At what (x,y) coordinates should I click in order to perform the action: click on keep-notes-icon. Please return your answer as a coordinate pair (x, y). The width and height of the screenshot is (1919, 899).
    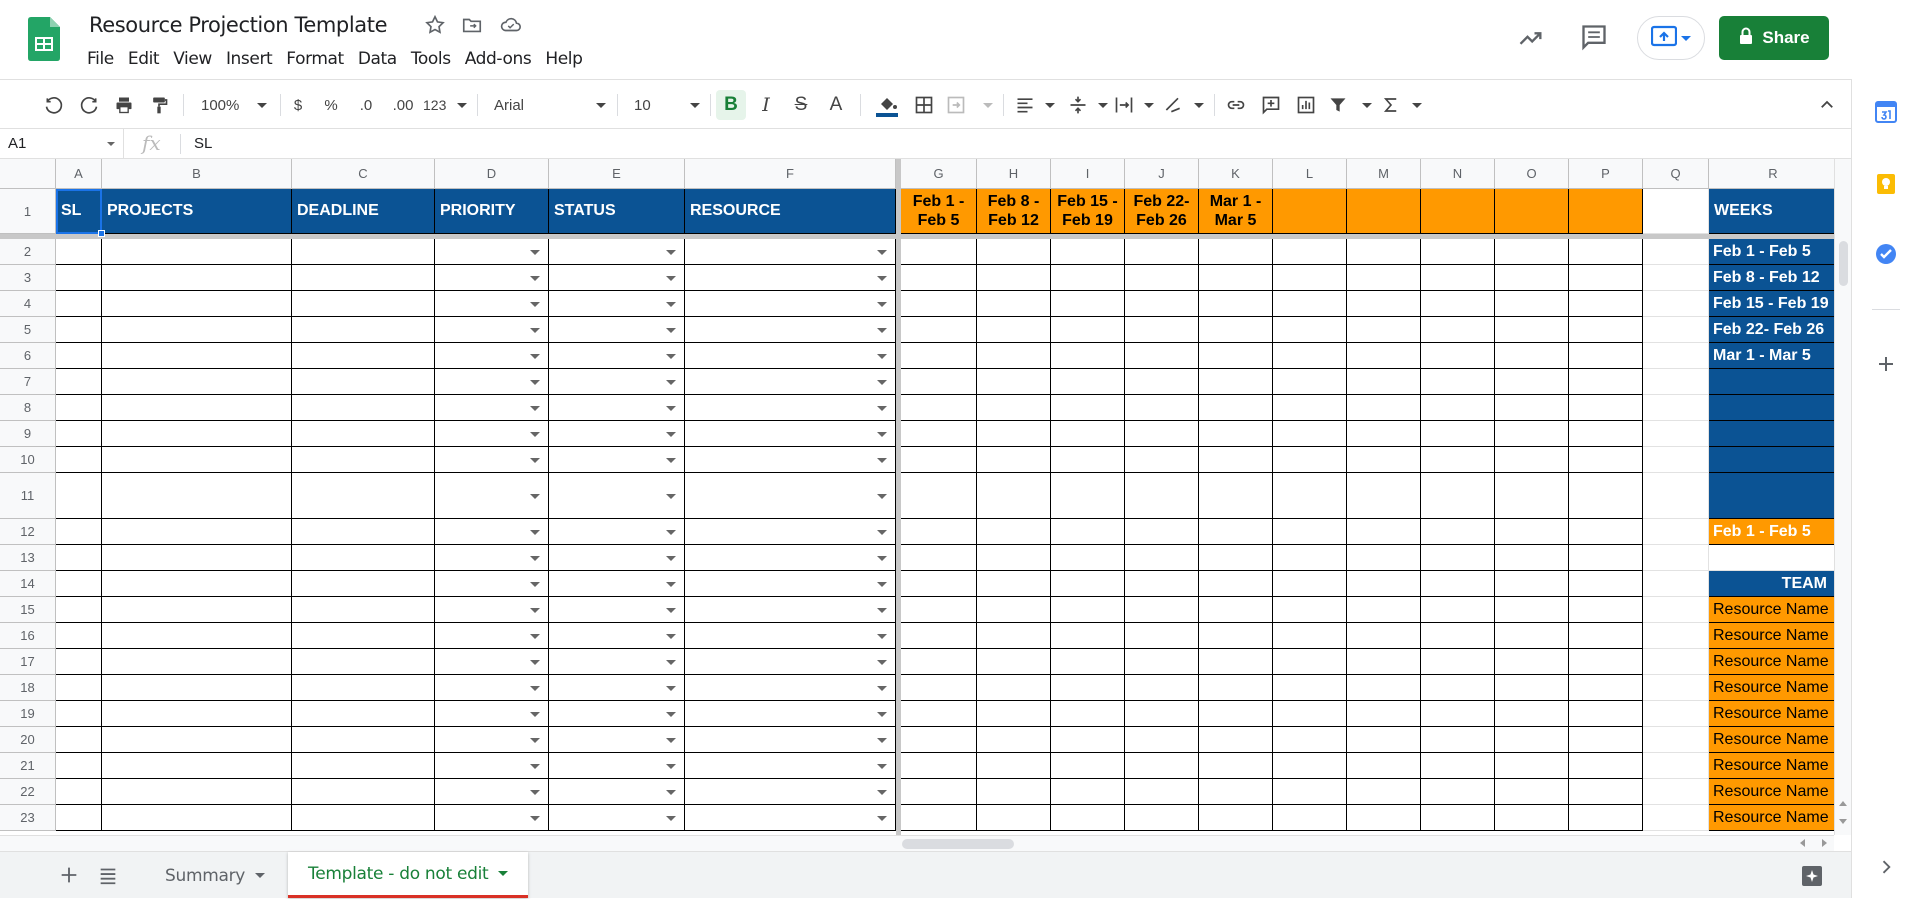
    Looking at the image, I should click on (1886, 184).